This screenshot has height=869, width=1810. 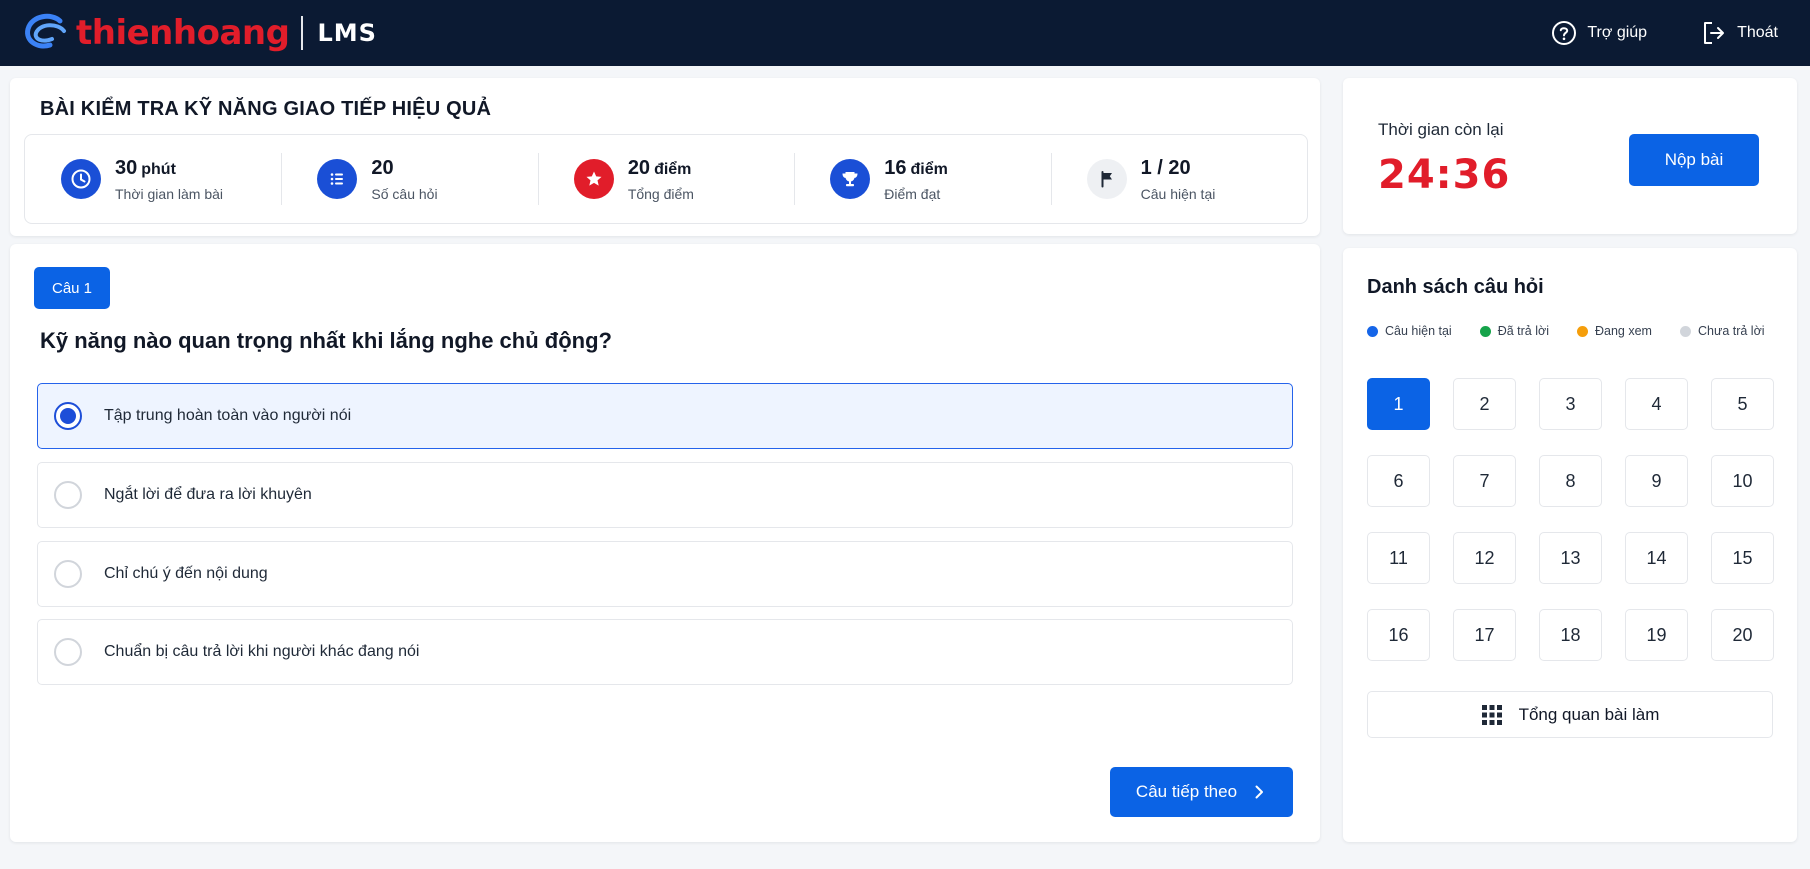 What do you see at coordinates (1617, 32) in the screenshot?
I see `help-label: Trợ giúp` at bounding box center [1617, 32].